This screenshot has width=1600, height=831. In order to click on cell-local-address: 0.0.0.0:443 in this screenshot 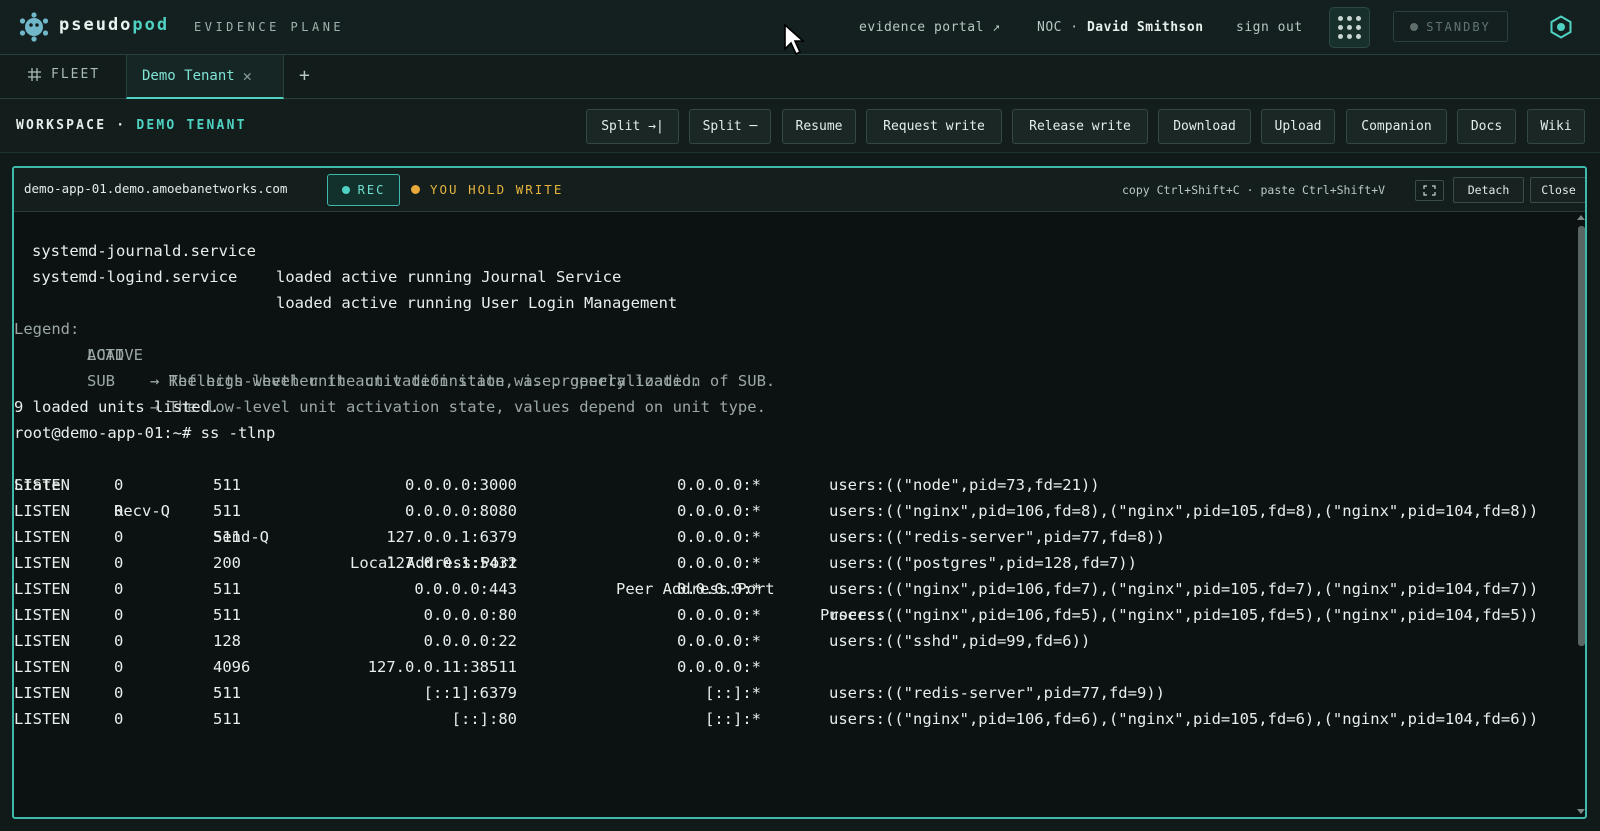, I will do `click(465, 589)`.